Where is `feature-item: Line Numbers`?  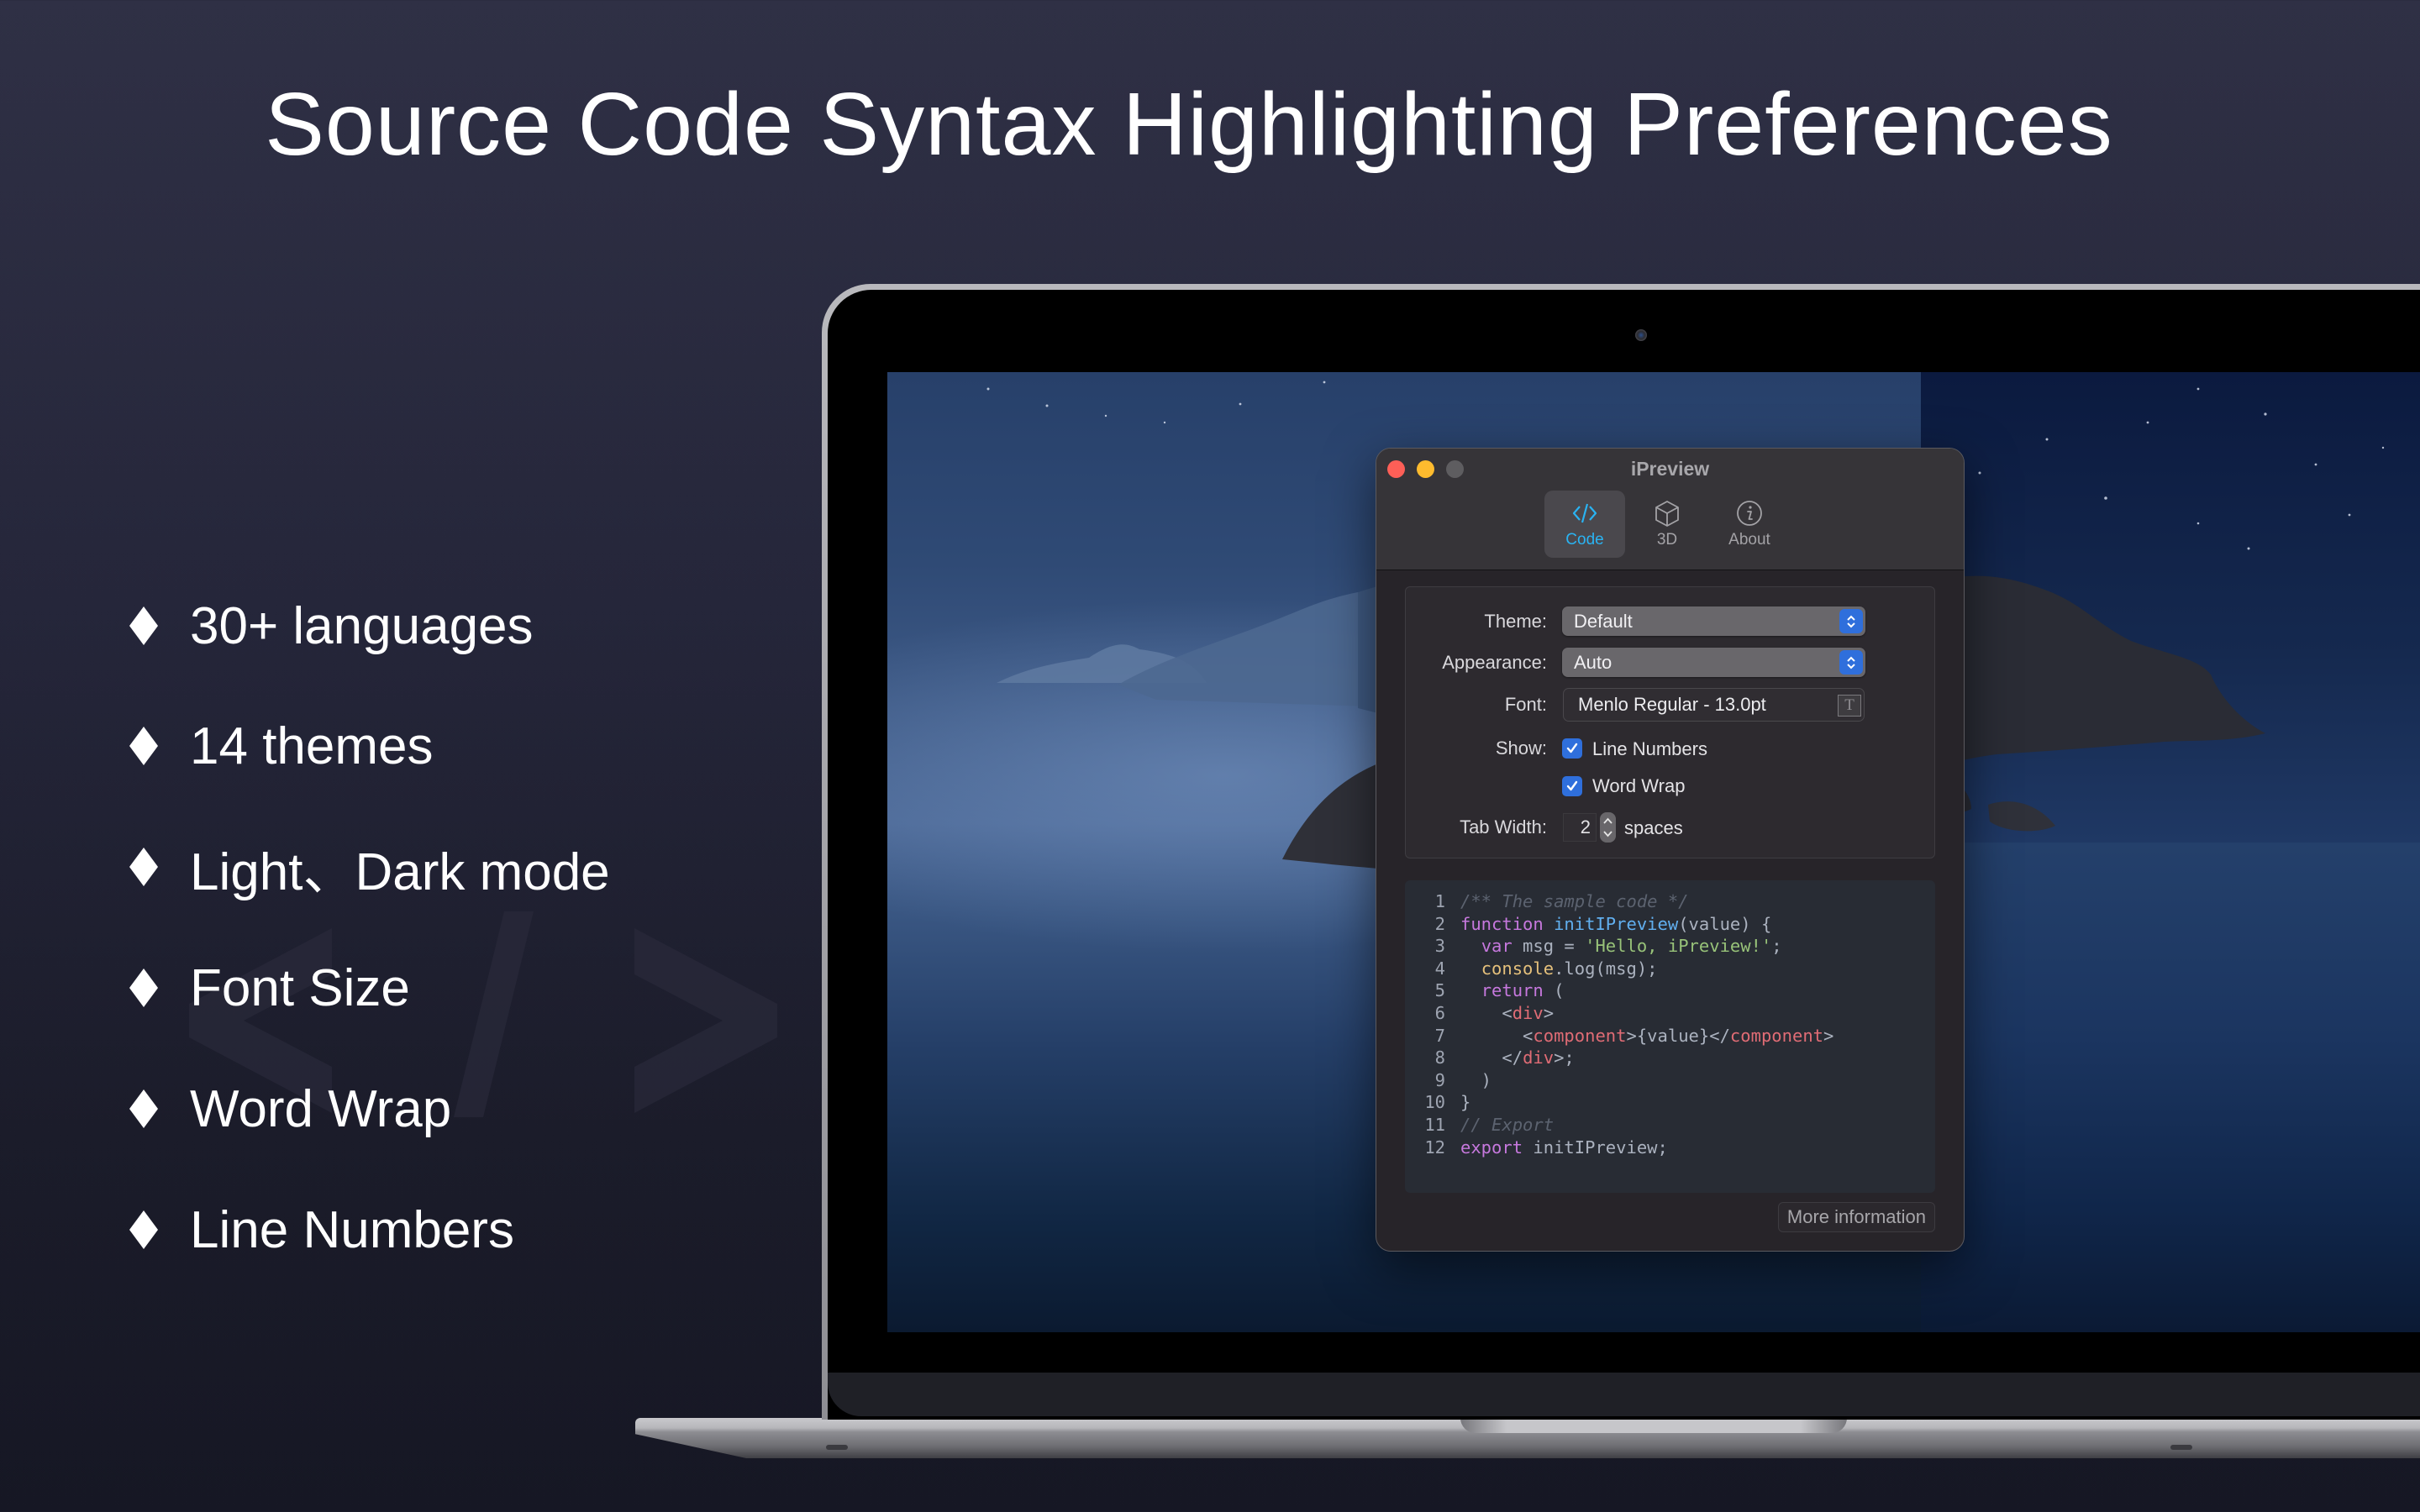
feature-item: Line Numbers is located at coordinates (316, 1230).